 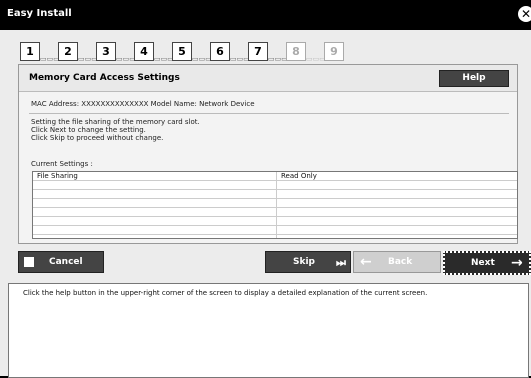 I want to click on step-1-dots: ▭▭▭, so click(x=50, y=59).